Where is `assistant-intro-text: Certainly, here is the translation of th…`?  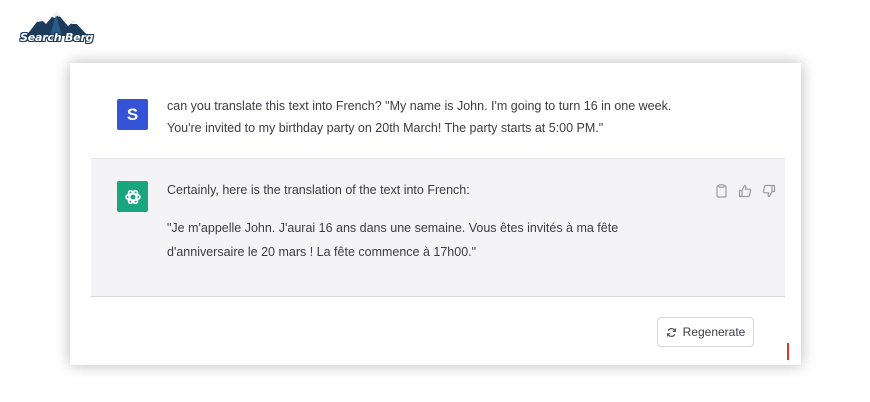 assistant-intro-text: Certainly, here is the translation of th… is located at coordinates (318, 190).